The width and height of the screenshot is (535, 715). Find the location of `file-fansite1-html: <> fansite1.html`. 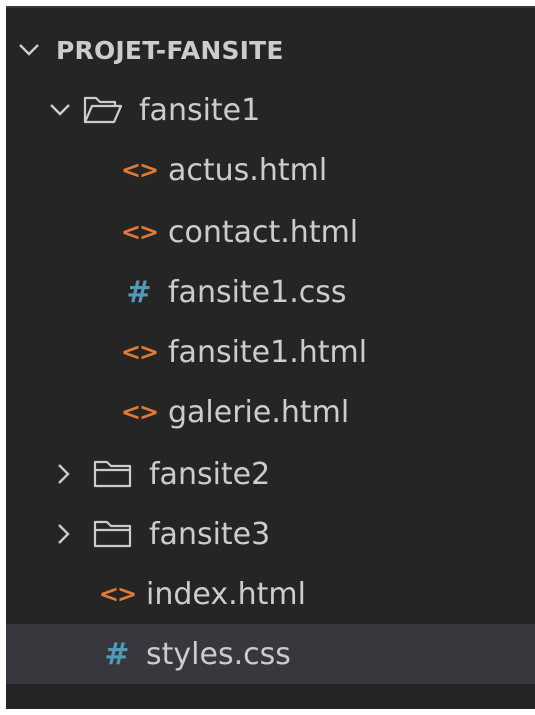

file-fansite1-html: <> fansite1.html is located at coordinates (270, 352).